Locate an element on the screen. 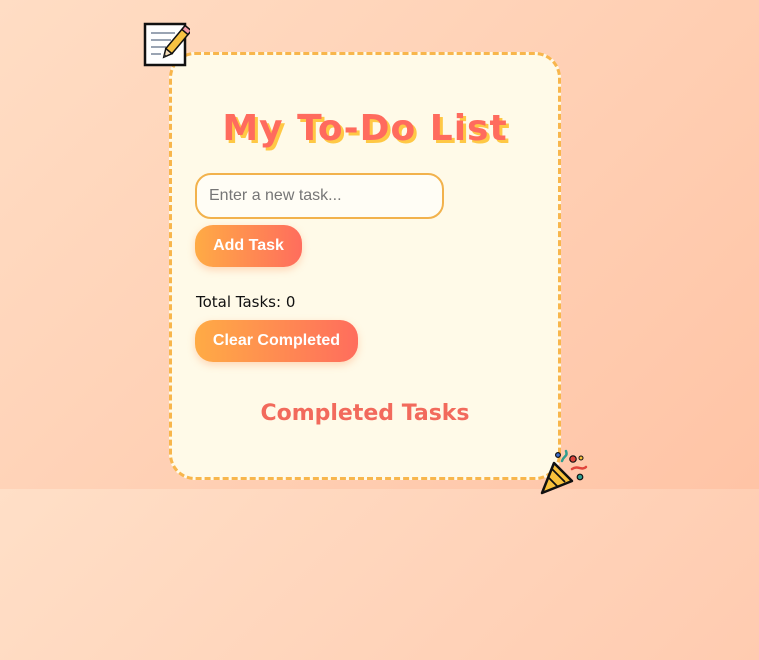  total-tasks-counter: Total Tasks: 0 is located at coordinates (245, 302).